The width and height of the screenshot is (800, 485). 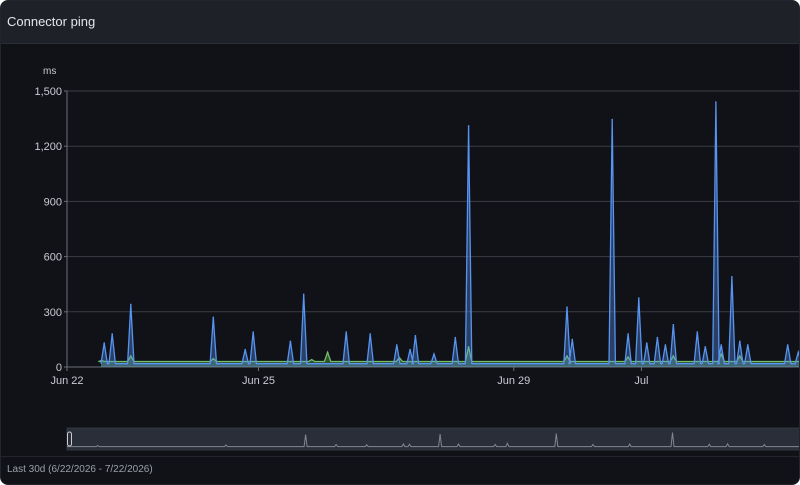 I want to click on y-axis-labels: 0 300 600 900 1,200 1,500, so click(x=48, y=230).